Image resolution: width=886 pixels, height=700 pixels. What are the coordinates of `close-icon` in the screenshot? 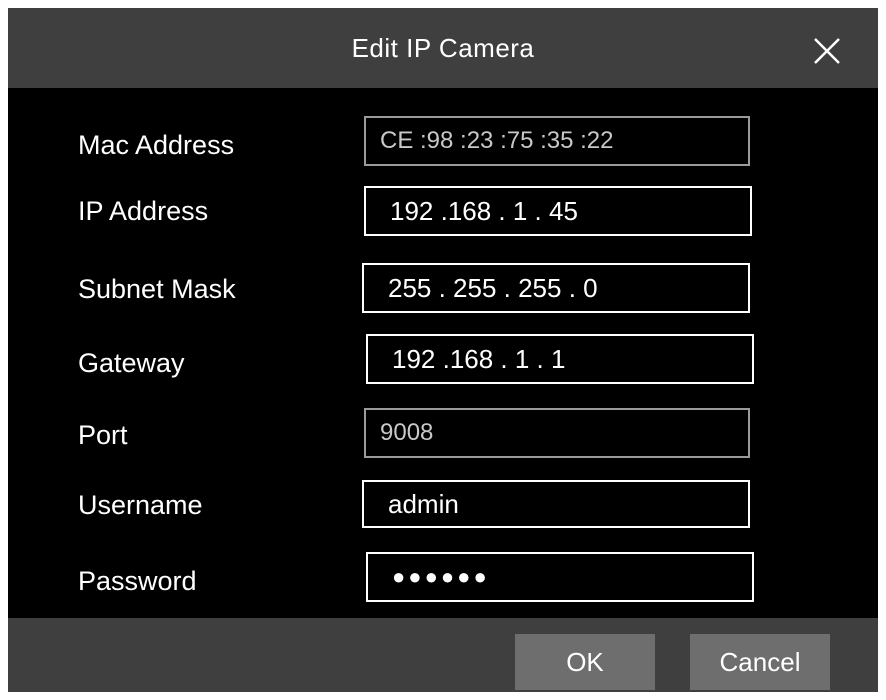 It's located at (827, 51).